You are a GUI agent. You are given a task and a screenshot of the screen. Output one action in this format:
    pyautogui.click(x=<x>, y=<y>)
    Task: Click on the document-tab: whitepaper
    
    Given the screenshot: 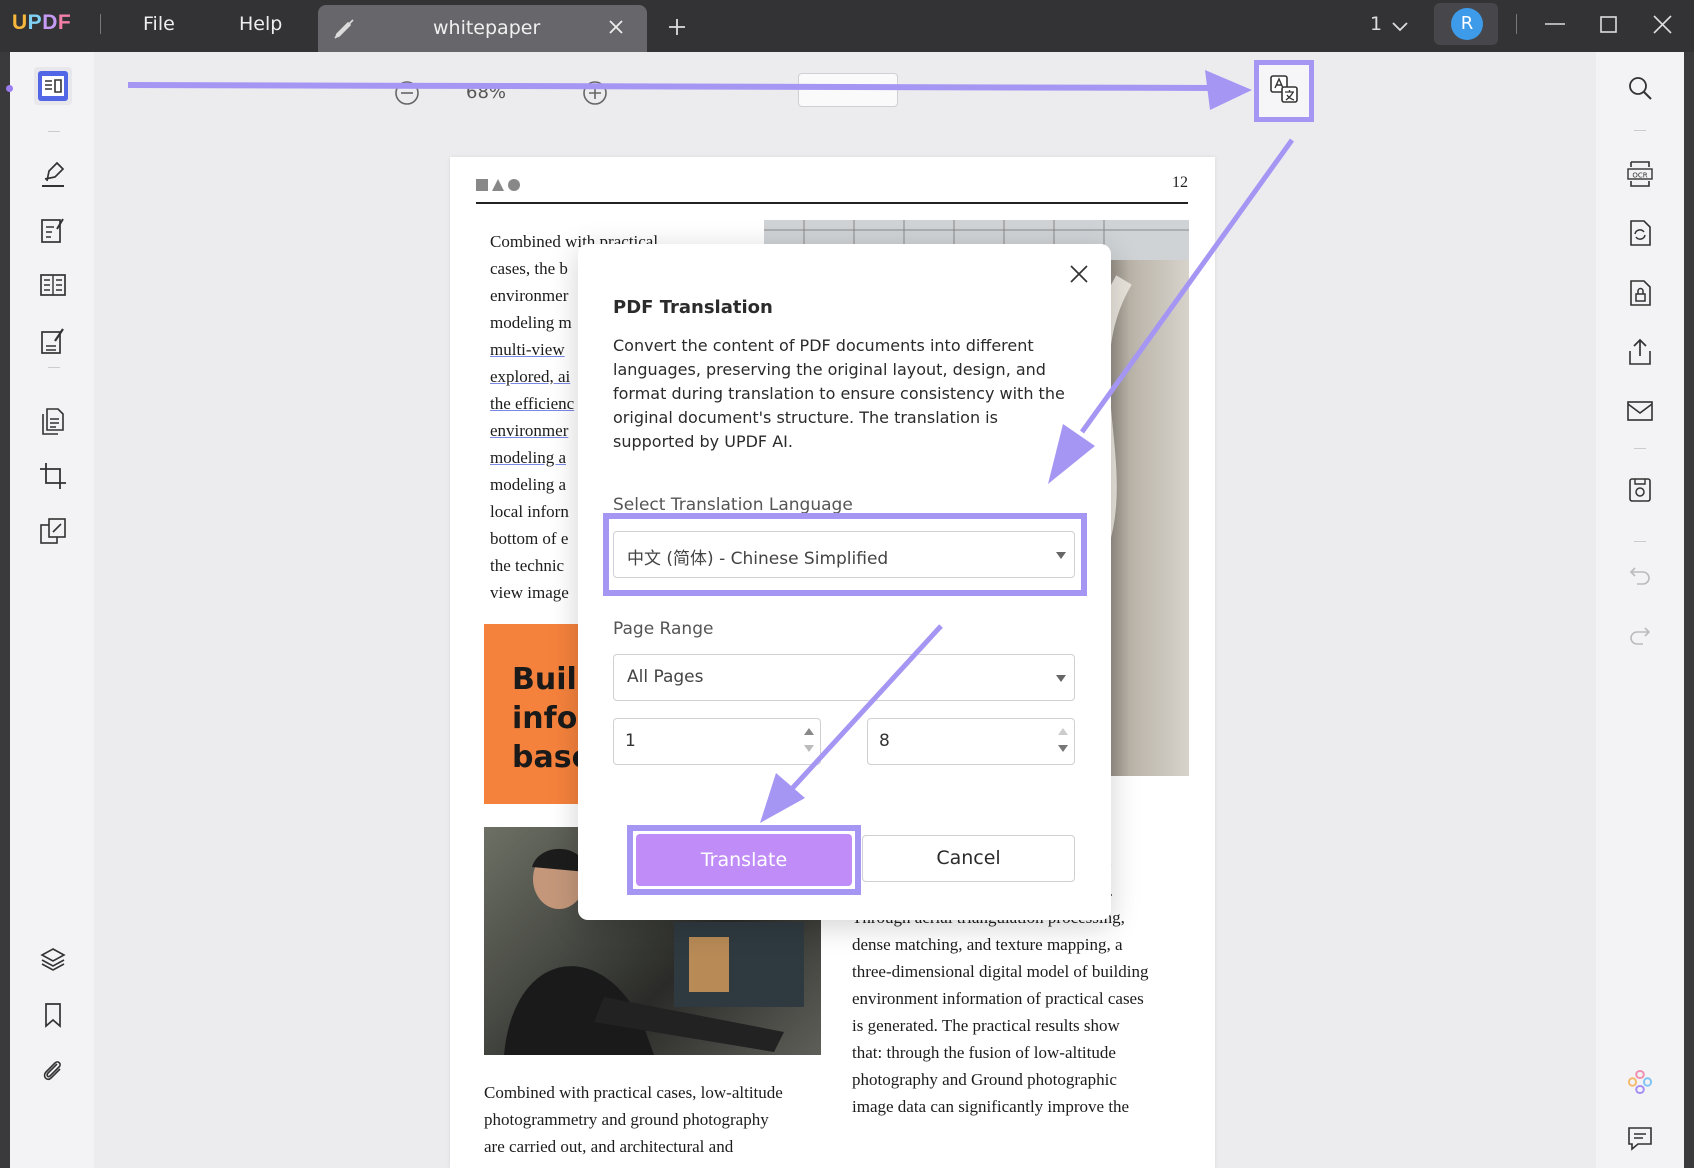 What is the action you would take?
    pyautogui.click(x=482, y=28)
    